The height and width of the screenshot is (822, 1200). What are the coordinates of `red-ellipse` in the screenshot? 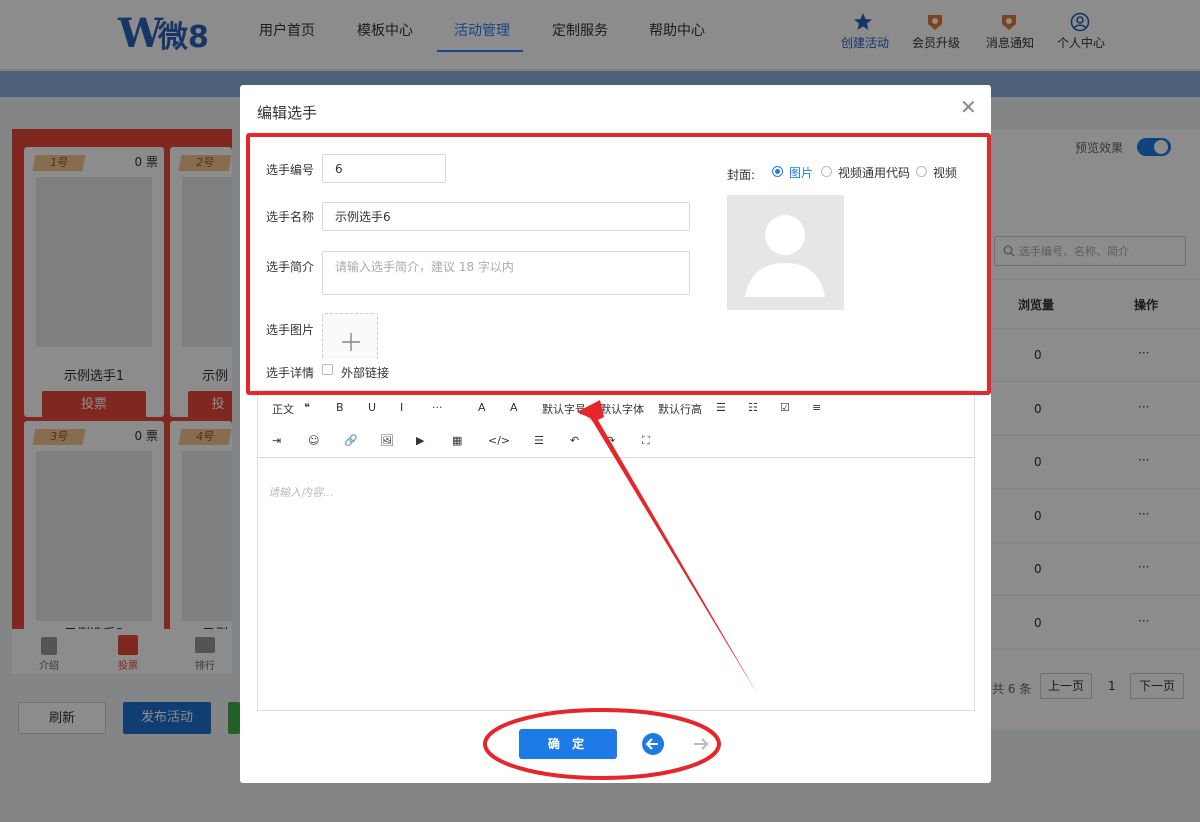 It's located at (602, 744).